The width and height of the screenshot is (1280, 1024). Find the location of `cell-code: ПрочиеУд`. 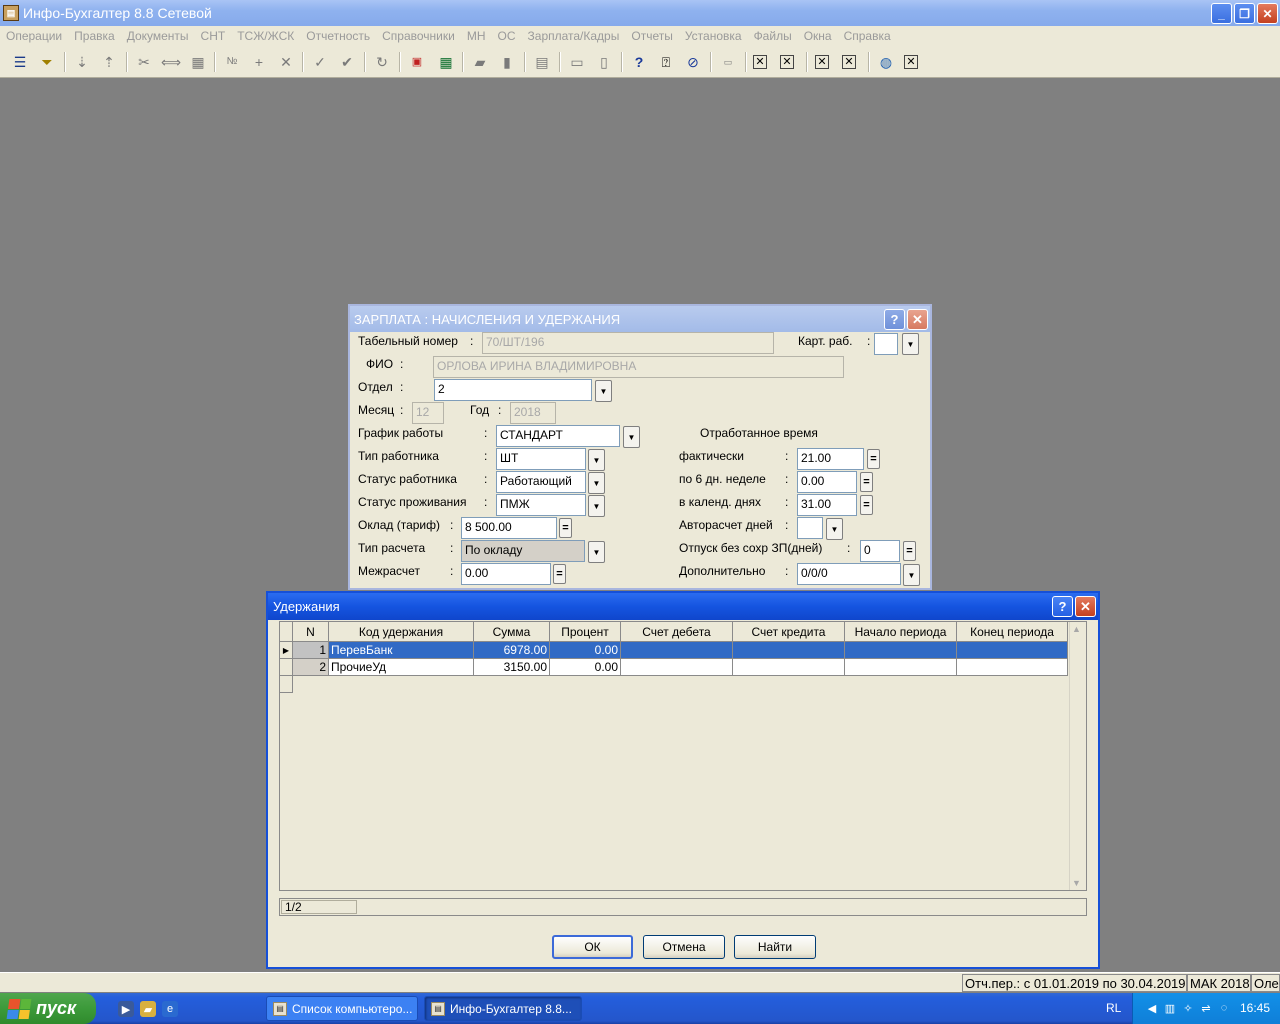

cell-code: ПрочиеУд is located at coordinates (401, 667).